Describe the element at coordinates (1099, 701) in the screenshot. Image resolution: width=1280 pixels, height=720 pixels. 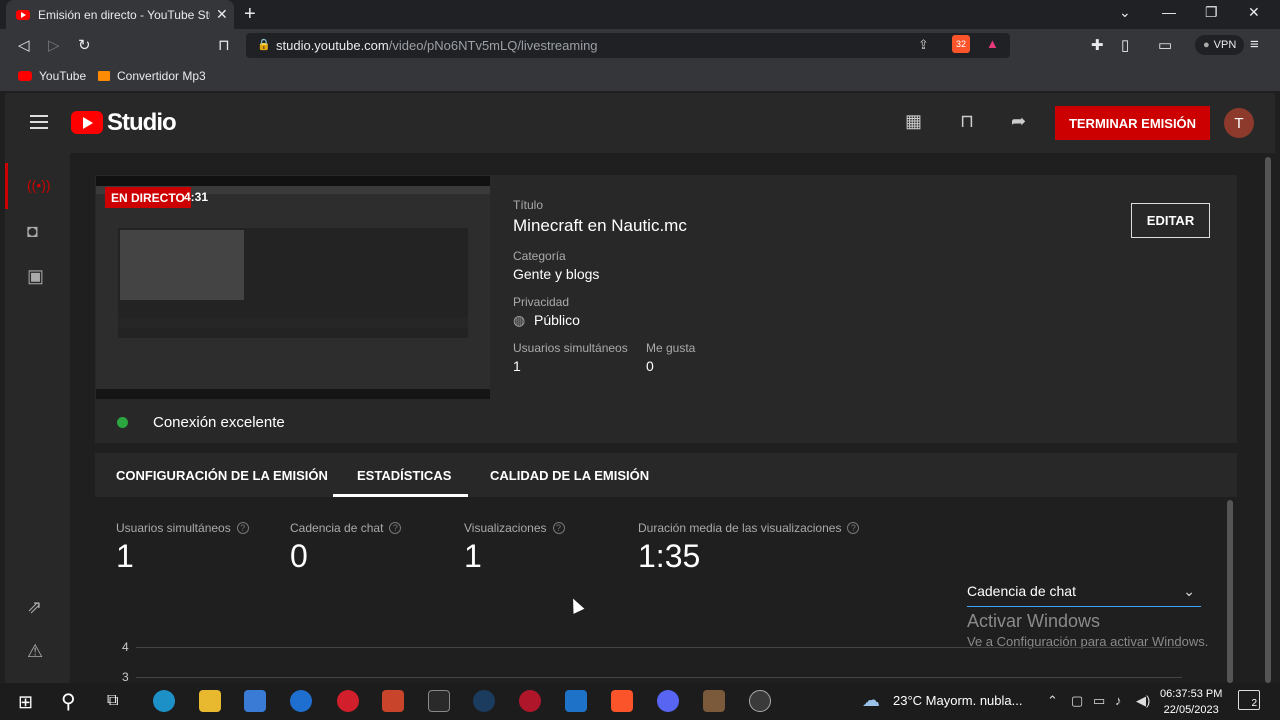
I see `network-icon: ▭` at that location.